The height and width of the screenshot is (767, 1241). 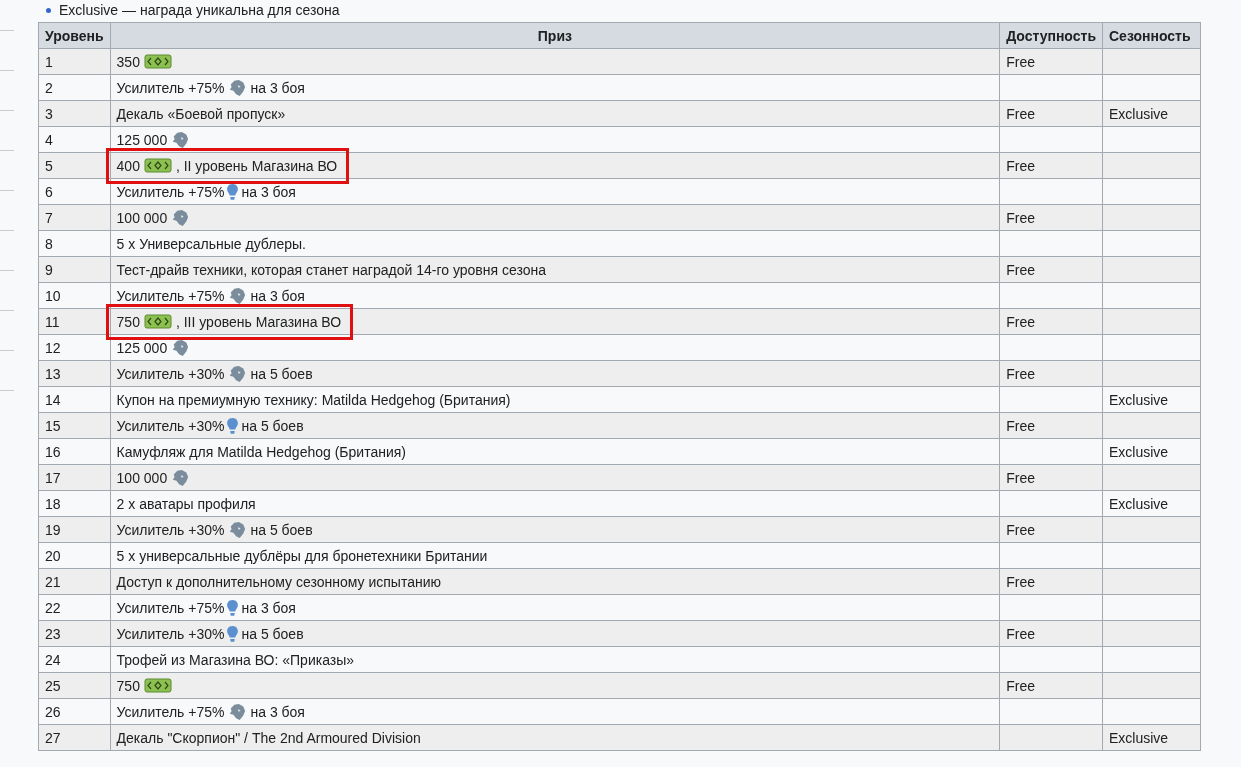 What do you see at coordinates (74, 555) in the screenshot?
I see `level-cell: 20` at bounding box center [74, 555].